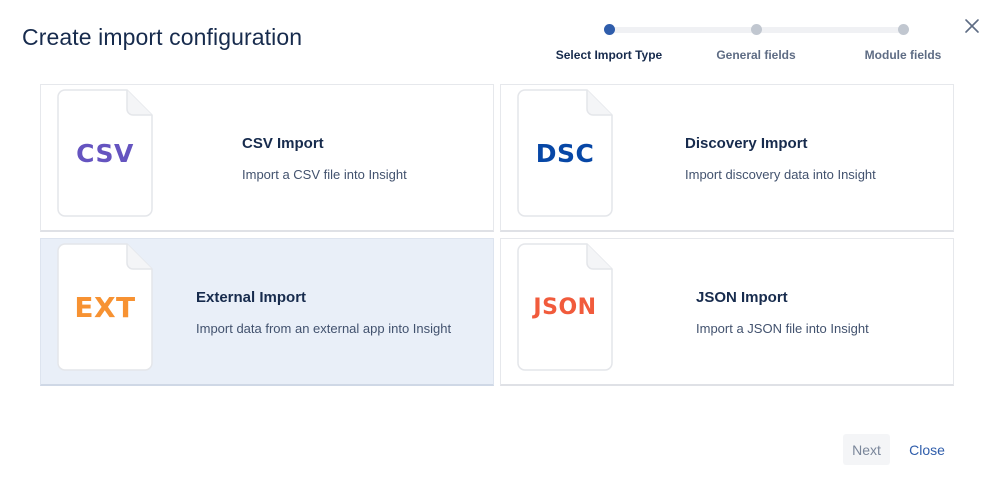 This screenshot has width=999, height=497. I want to click on dsc-badge: DSC, so click(565, 153).